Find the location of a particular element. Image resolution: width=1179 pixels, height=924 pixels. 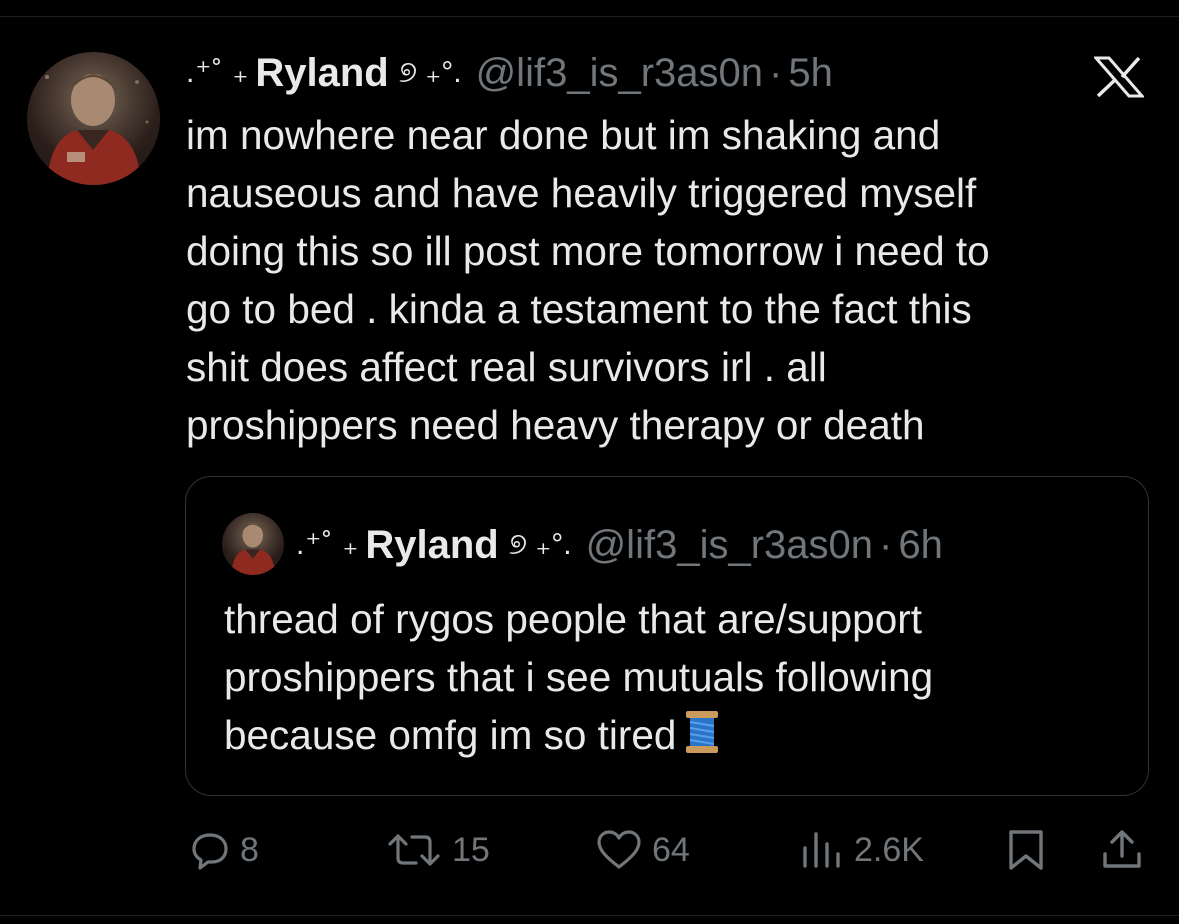

bottom-divider is located at coordinates (589, 915).